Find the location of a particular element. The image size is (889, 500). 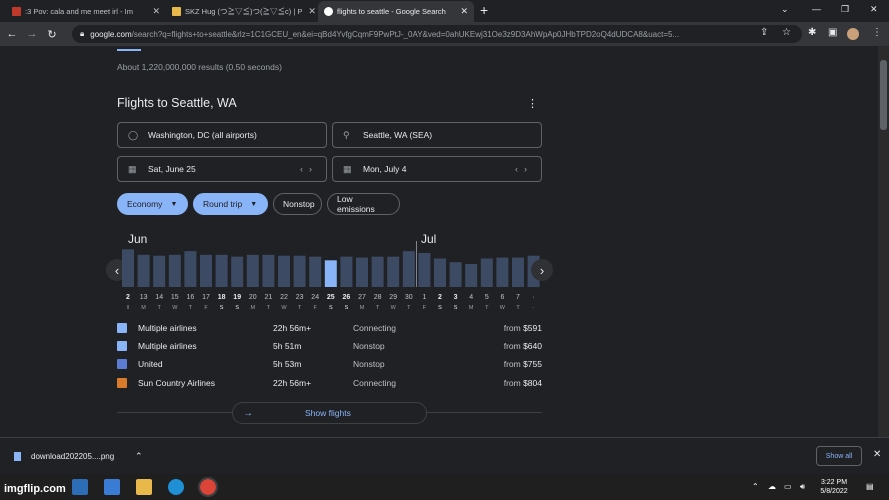

dropdown-caret-icon: ▼ is located at coordinates (254, 204).